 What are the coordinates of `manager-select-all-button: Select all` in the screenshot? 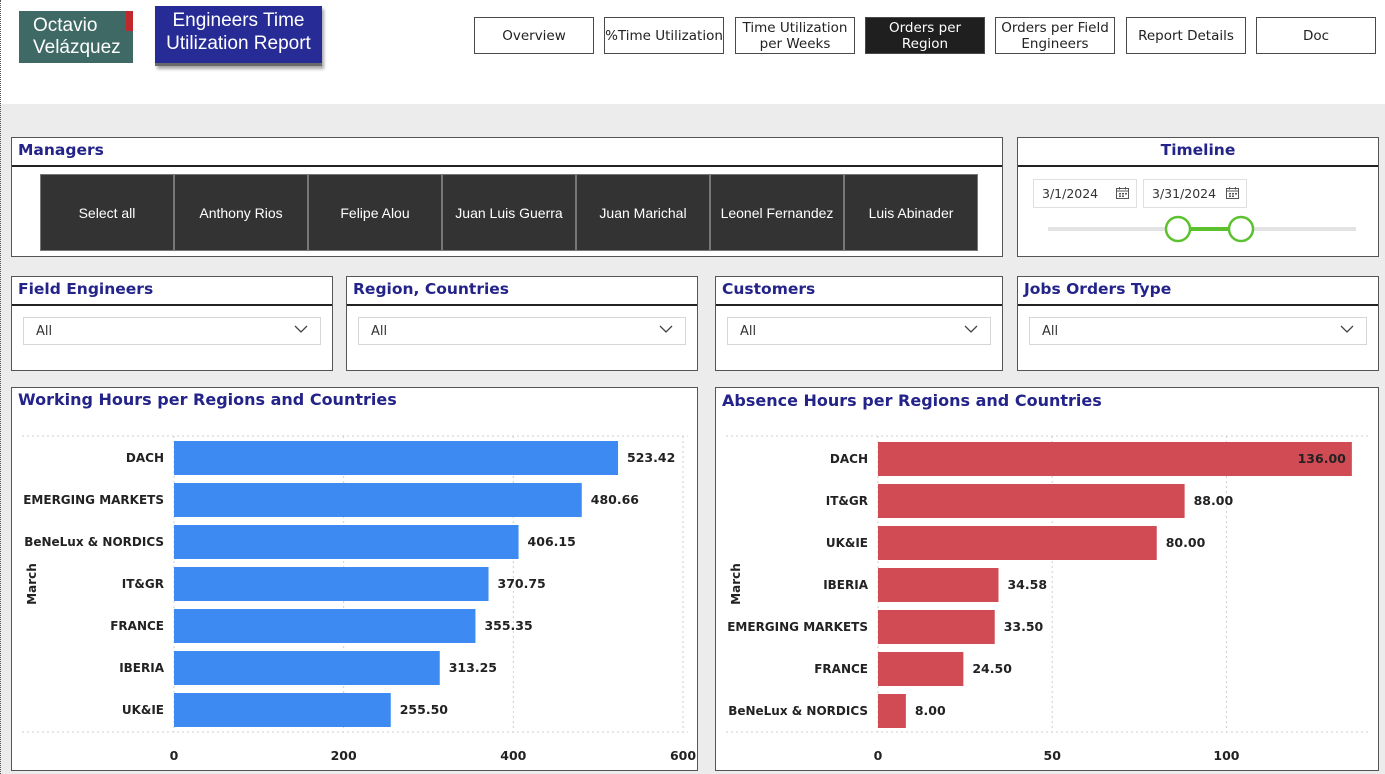 It's located at (107, 212).